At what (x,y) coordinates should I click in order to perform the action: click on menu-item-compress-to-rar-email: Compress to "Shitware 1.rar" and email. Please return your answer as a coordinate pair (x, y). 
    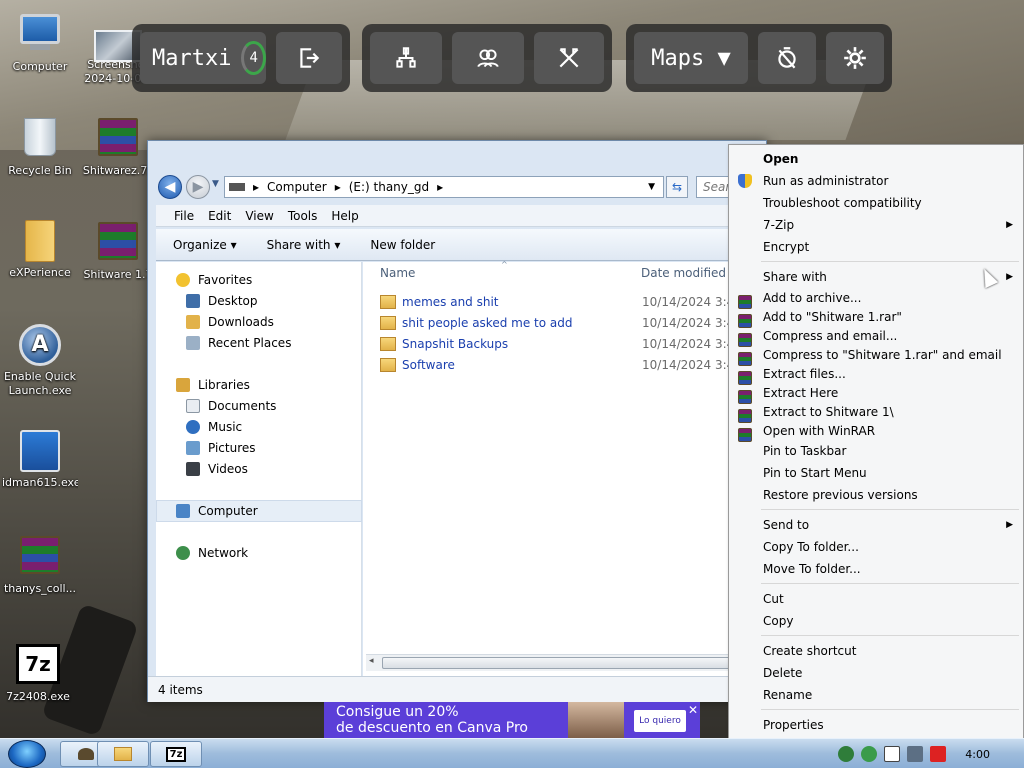
    Looking at the image, I should click on (882, 355).